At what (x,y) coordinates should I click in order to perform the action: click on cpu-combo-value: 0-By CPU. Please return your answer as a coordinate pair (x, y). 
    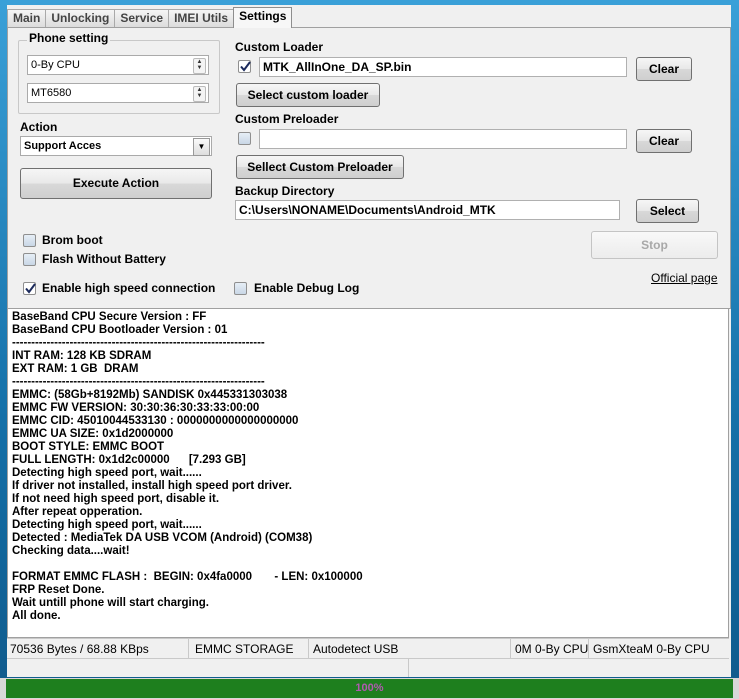
    Looking at the image, I should click on (55, 65).